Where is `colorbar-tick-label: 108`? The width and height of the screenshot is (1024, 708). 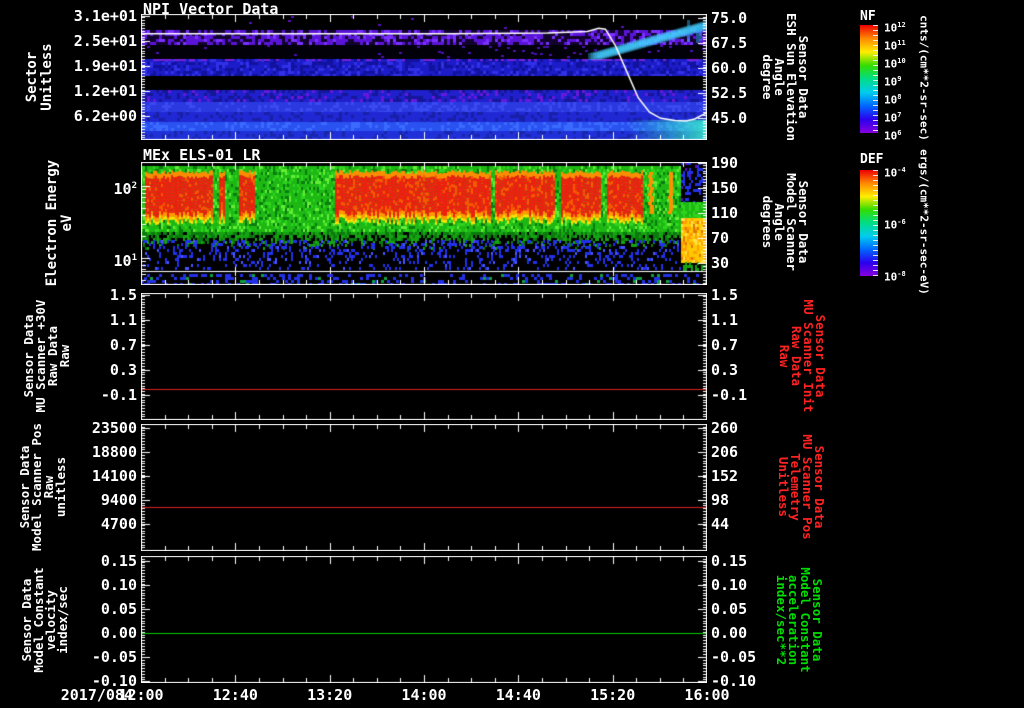
colorbar-tick-label: 108 is located at coordinates (893, 100).